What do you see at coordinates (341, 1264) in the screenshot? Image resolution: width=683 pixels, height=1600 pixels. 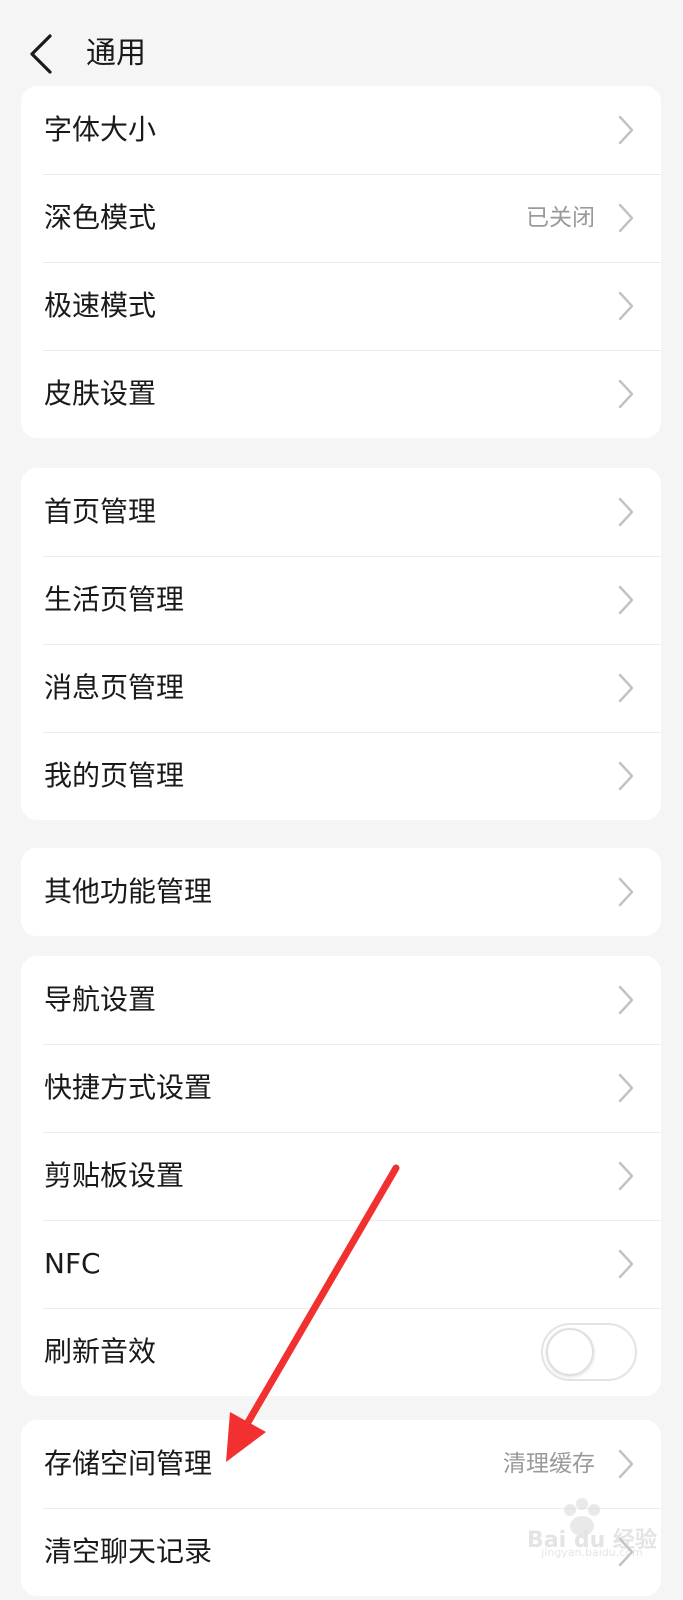 I see `settings-row-nfc: NFC` at bounding box center [341, 1264].